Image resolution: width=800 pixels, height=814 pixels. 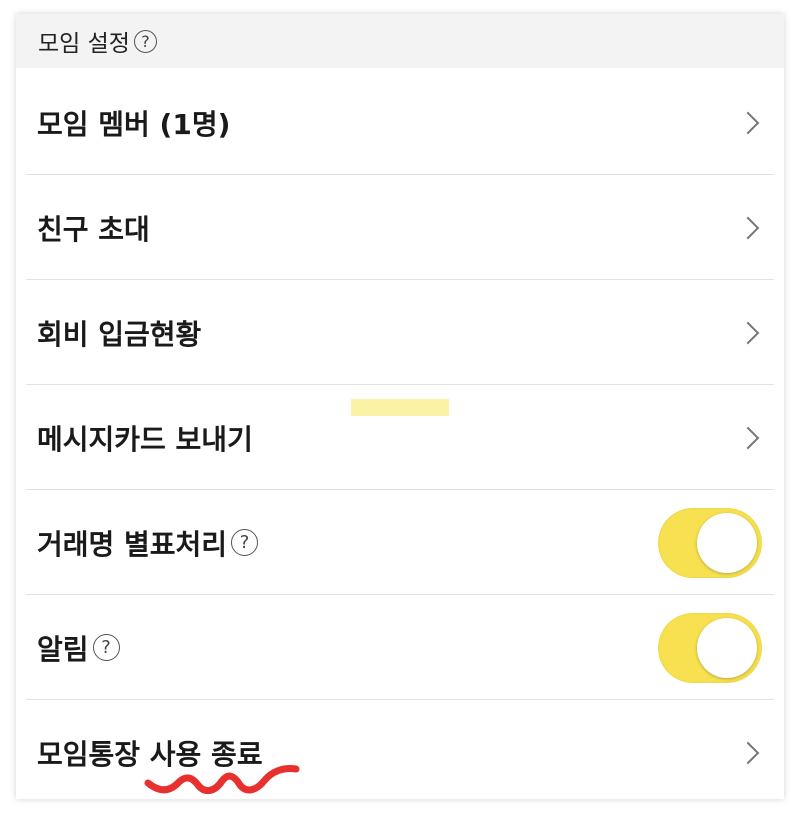 I want to click on menu-item-end-account: 모임통장 사용 종료, so click(x=400, y=749).